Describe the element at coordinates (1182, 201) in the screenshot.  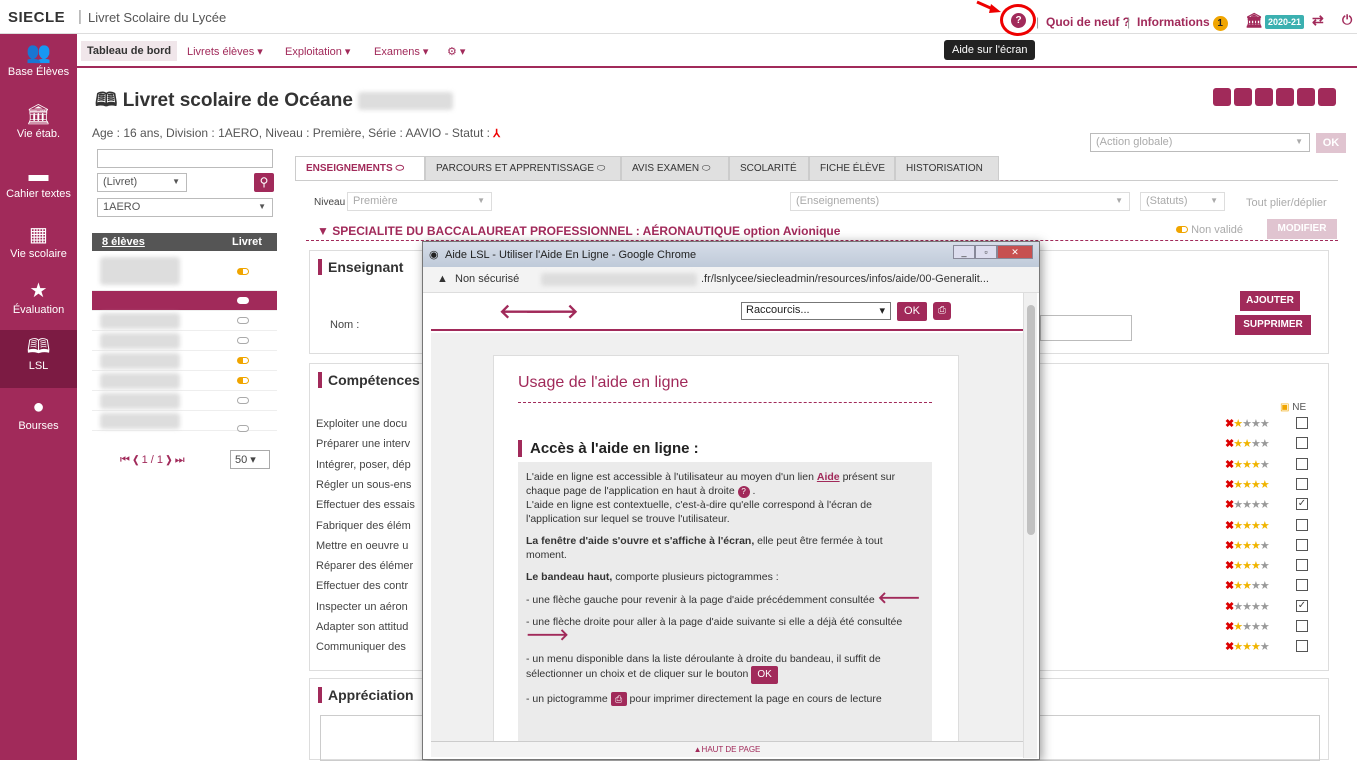
I see `statuts-select: (Statuts) ▼` at that location.